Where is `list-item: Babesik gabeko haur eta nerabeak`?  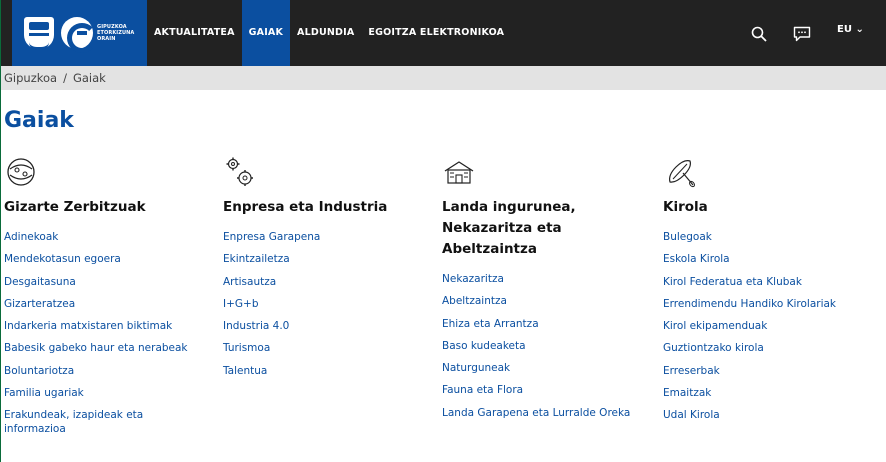
list-item: Babesik gabeko haur eta nerabeak is located at coordinates (111, 348).